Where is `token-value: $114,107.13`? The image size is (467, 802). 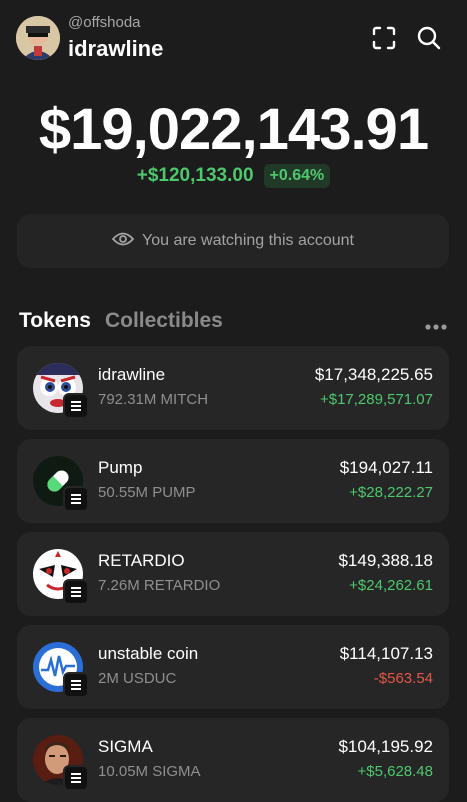 token-value: $114,107.13 is located at coordinates (386, 653).